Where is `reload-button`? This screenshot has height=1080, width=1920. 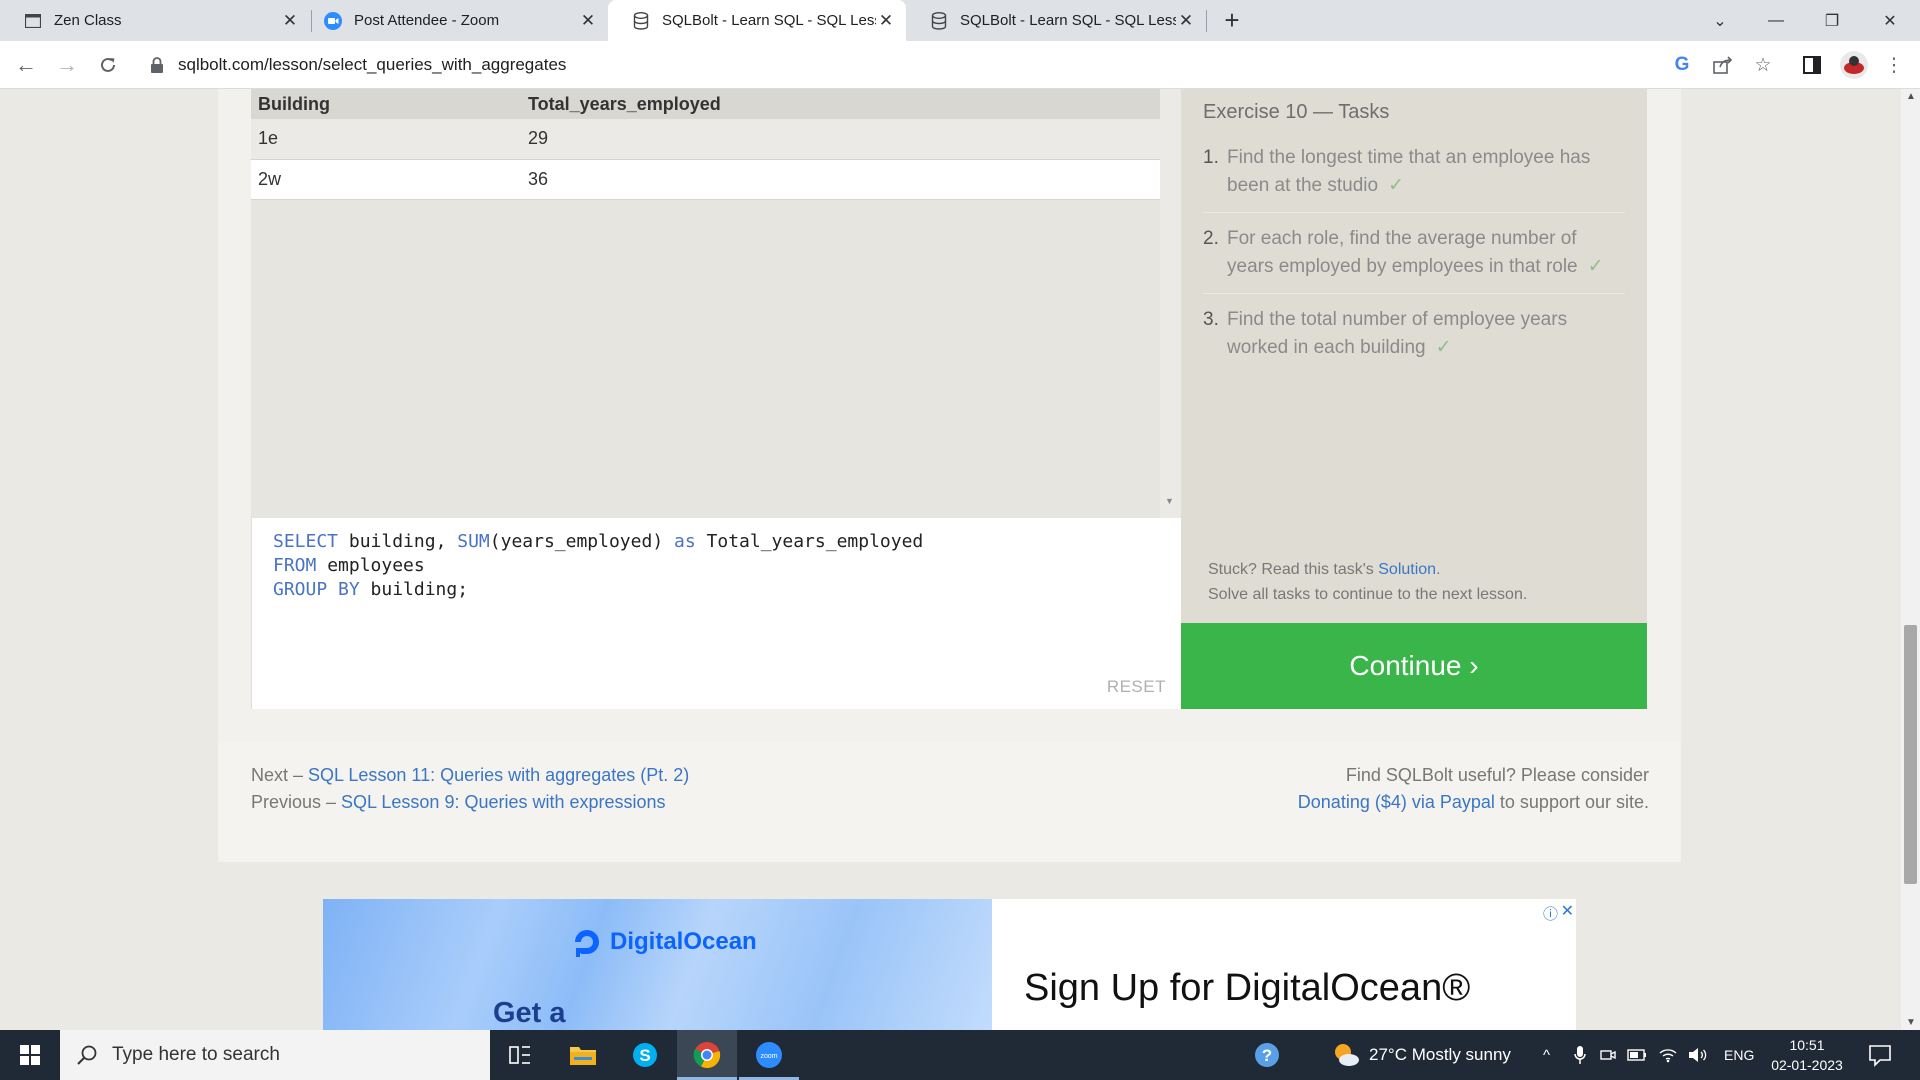
reload-button is located at coordinates (108, 65).